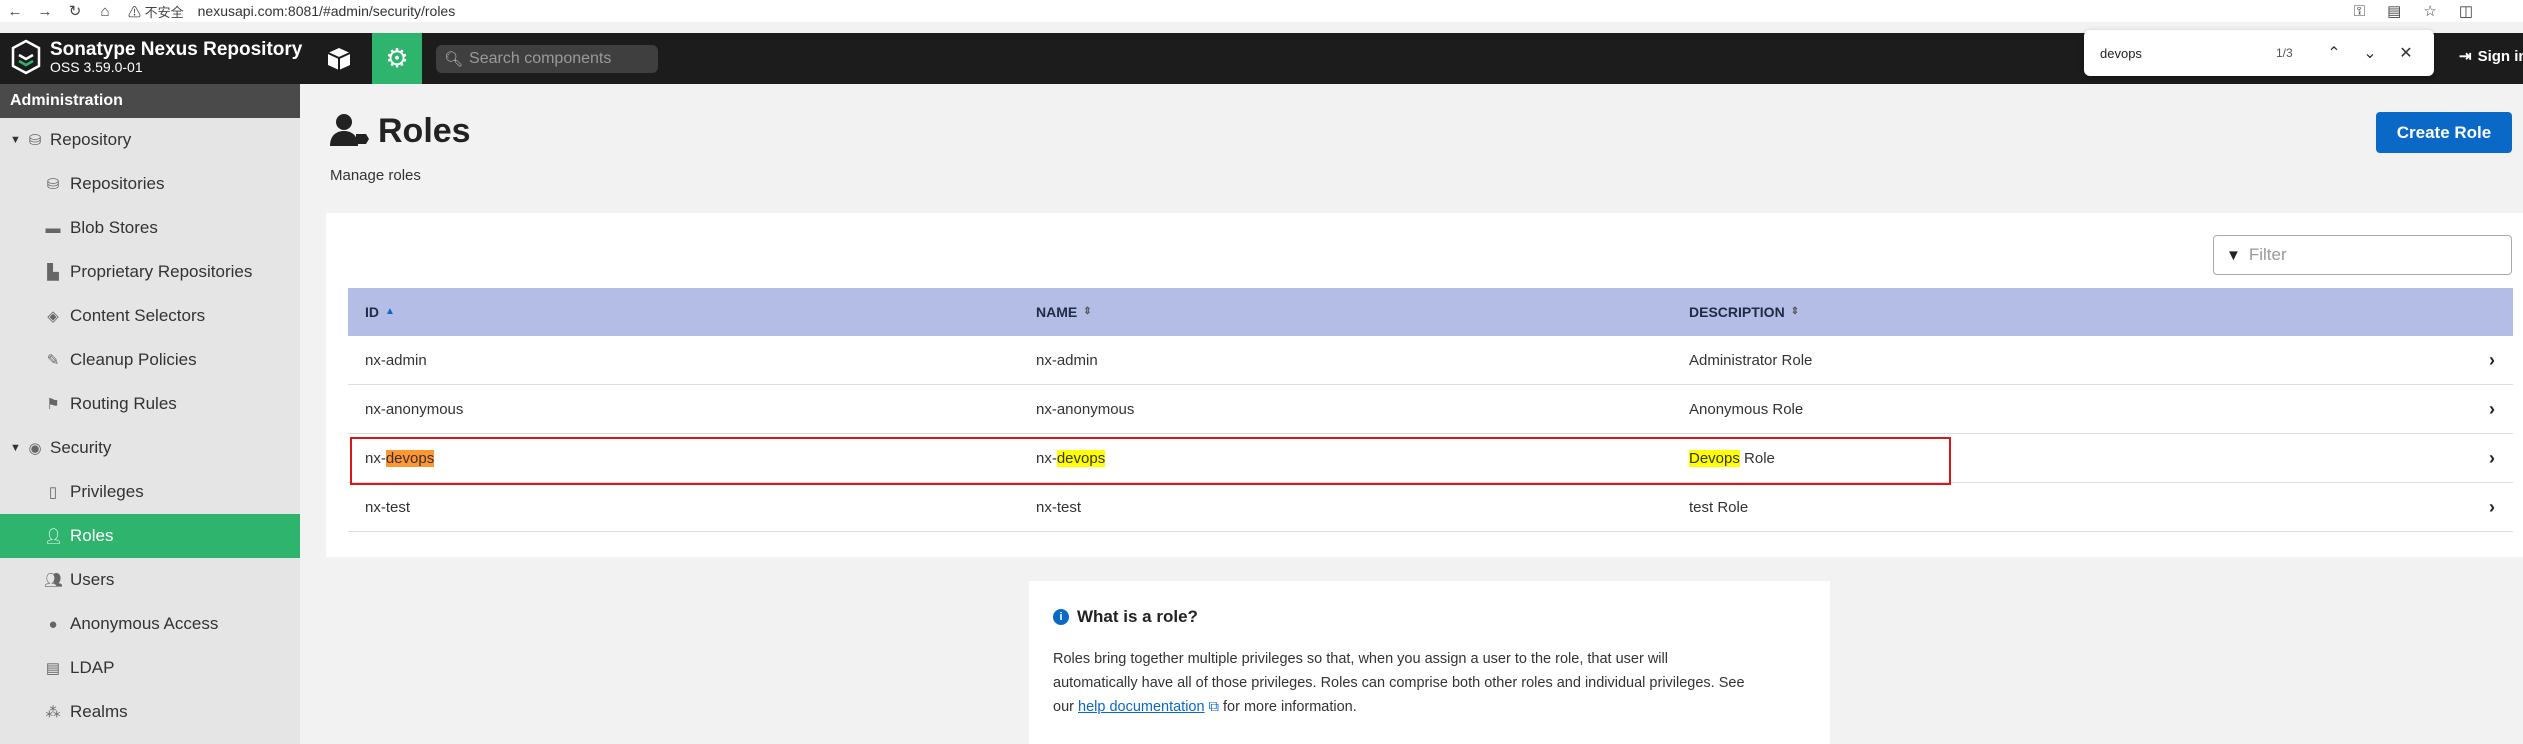  I want to click on role-id: nx-test, so click(388, 507).